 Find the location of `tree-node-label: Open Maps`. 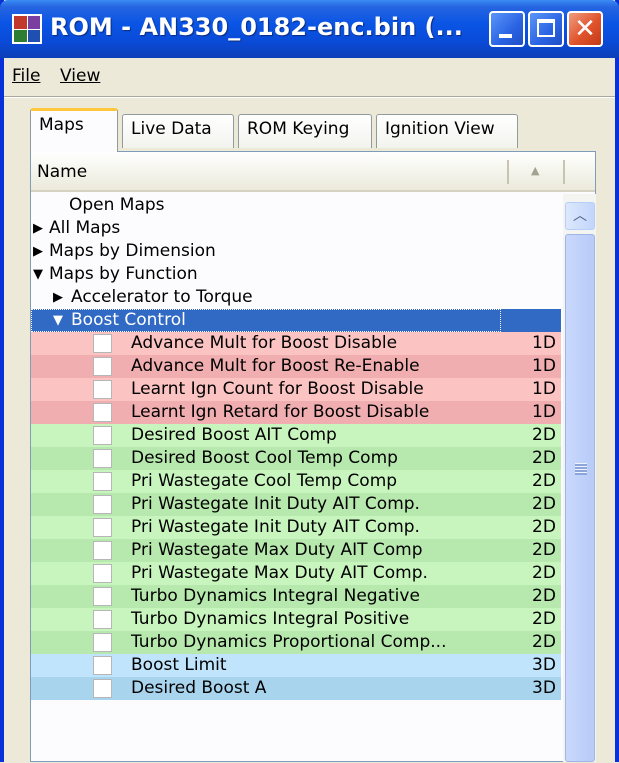

tree-node-label: Open Maps is located at coordinates (117, 205).